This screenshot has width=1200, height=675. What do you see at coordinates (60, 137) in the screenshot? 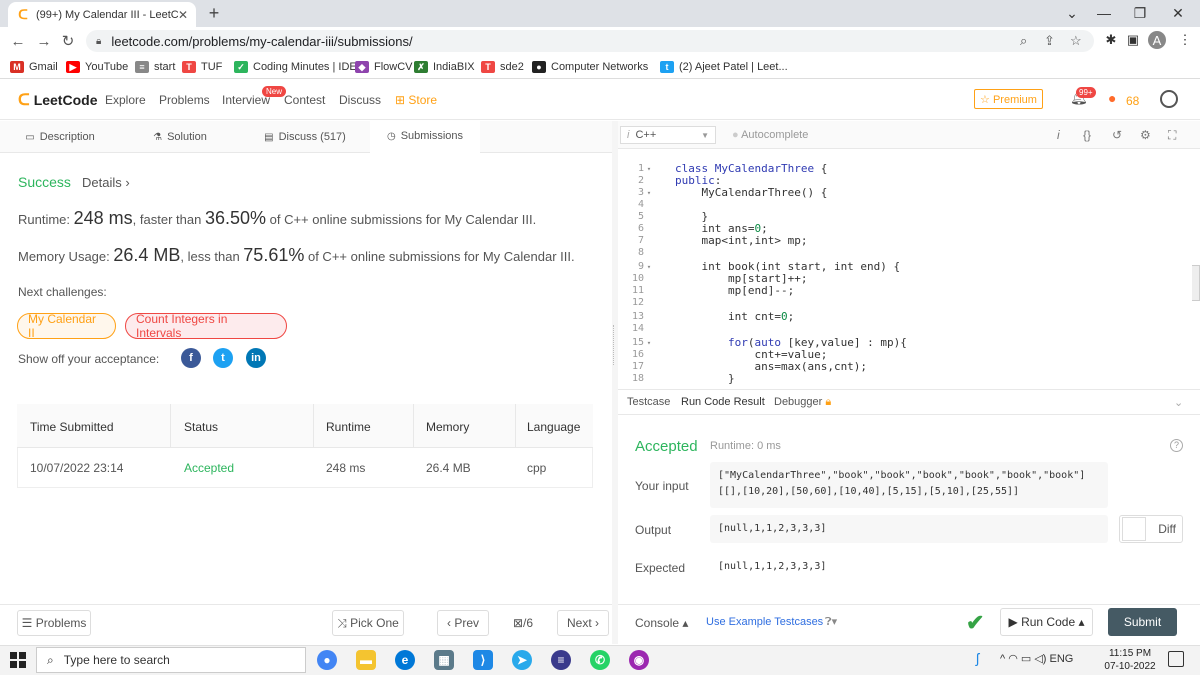
I see `tab-description: ▭ Description` at bounding box center [60, 137].